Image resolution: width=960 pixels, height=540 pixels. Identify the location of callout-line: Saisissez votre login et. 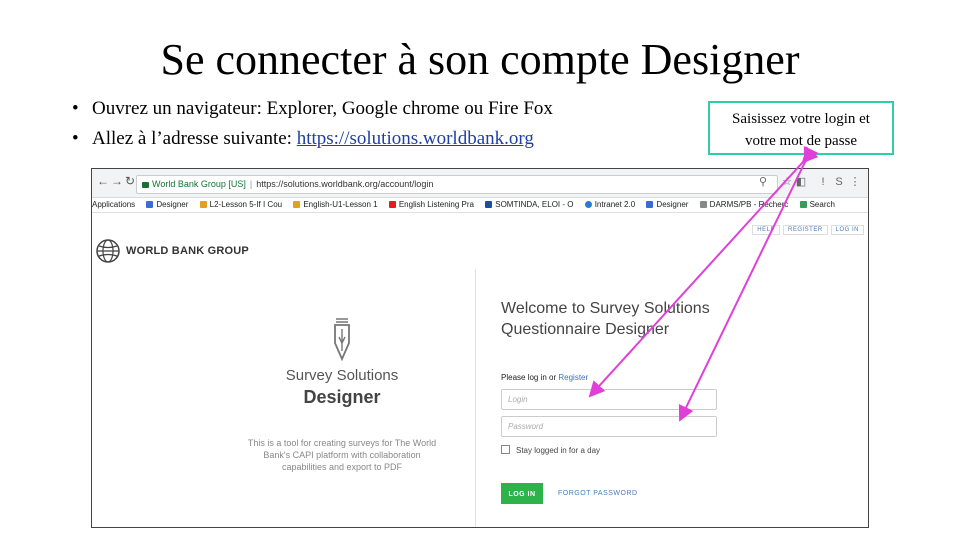
(801, 119).